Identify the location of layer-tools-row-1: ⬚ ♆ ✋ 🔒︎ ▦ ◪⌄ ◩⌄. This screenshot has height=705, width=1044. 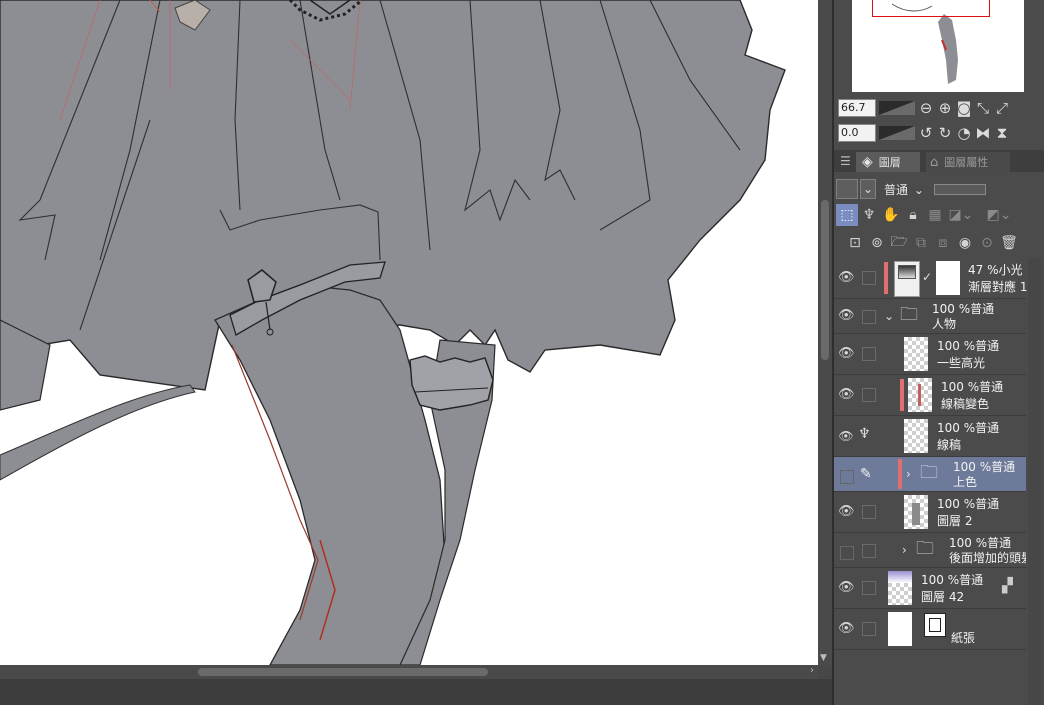
(925, 215).